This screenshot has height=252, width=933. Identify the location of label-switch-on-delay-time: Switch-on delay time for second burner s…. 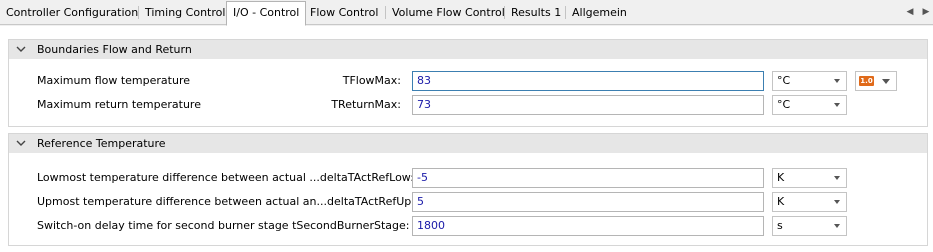
(223, 225).